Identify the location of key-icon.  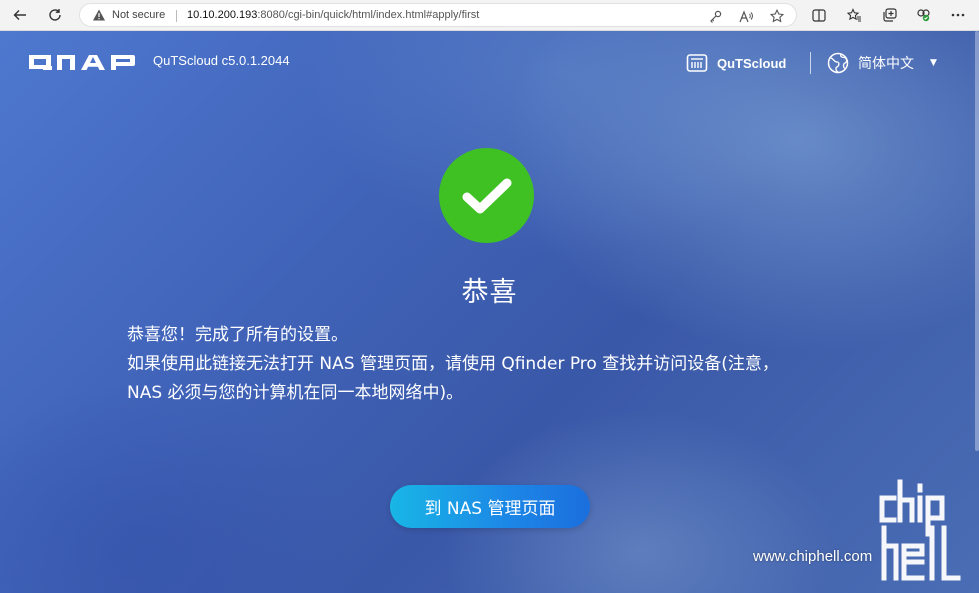
(715, 16).